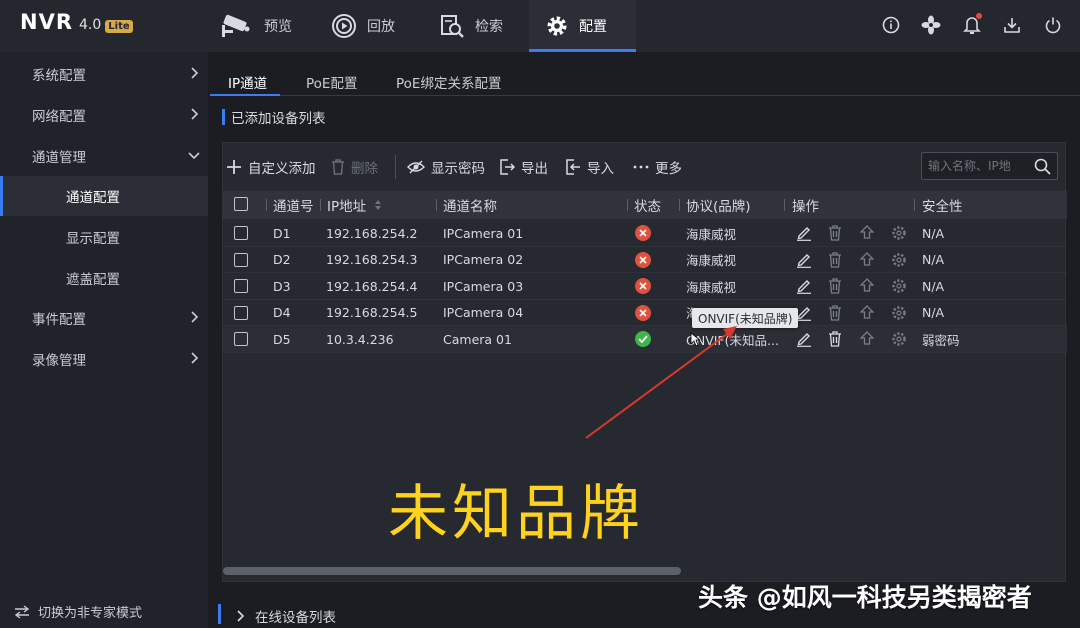 This screenshot has width=1080, height=628. Describe the element at coordinates (582, 26) in the screenshot. I see `tab-config: 配置` at that location.